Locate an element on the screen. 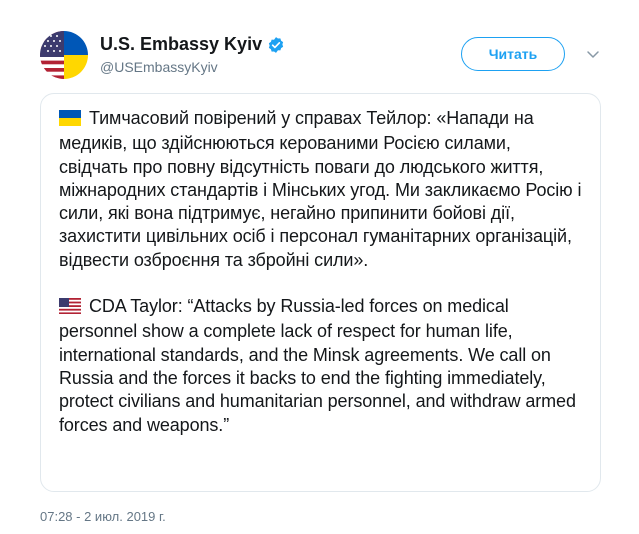  us-flag-icon is located at coordinates (70, 308).